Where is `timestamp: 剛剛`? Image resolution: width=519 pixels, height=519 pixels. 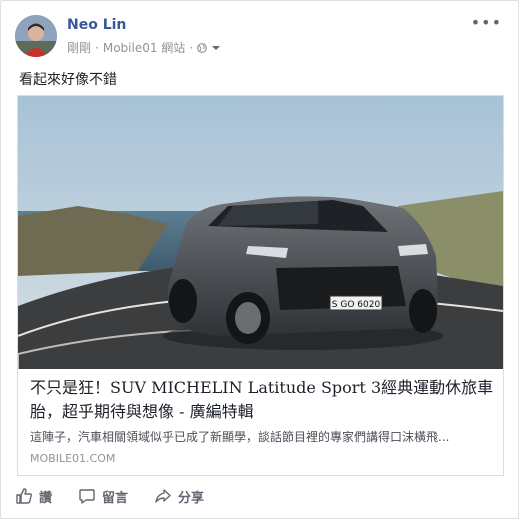 timestamp: 剛剛 is located at coordinates (79, 47).